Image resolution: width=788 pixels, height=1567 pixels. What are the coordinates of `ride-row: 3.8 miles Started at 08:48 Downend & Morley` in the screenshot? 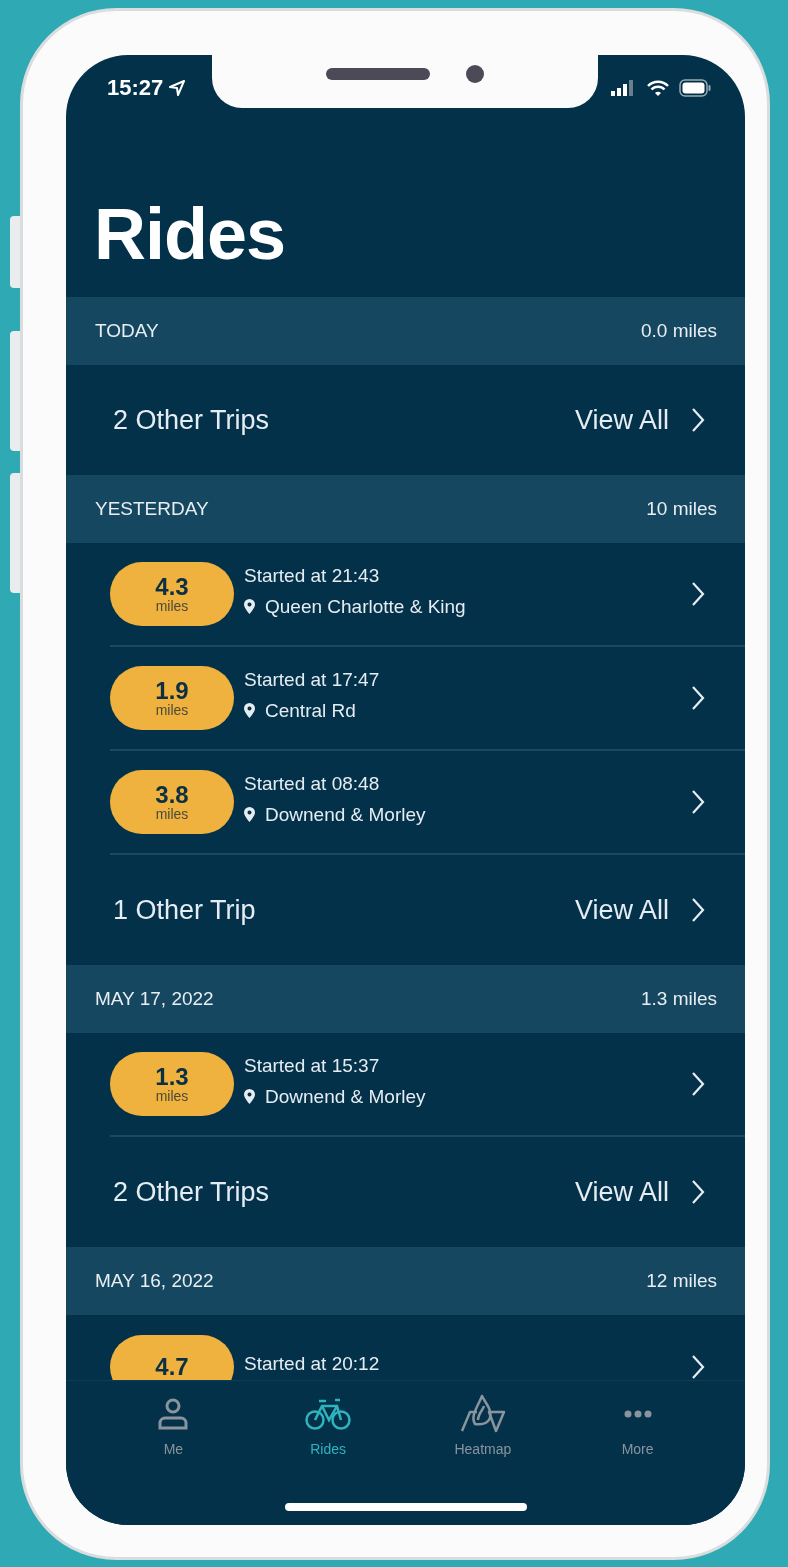 It's located at (427, 803).